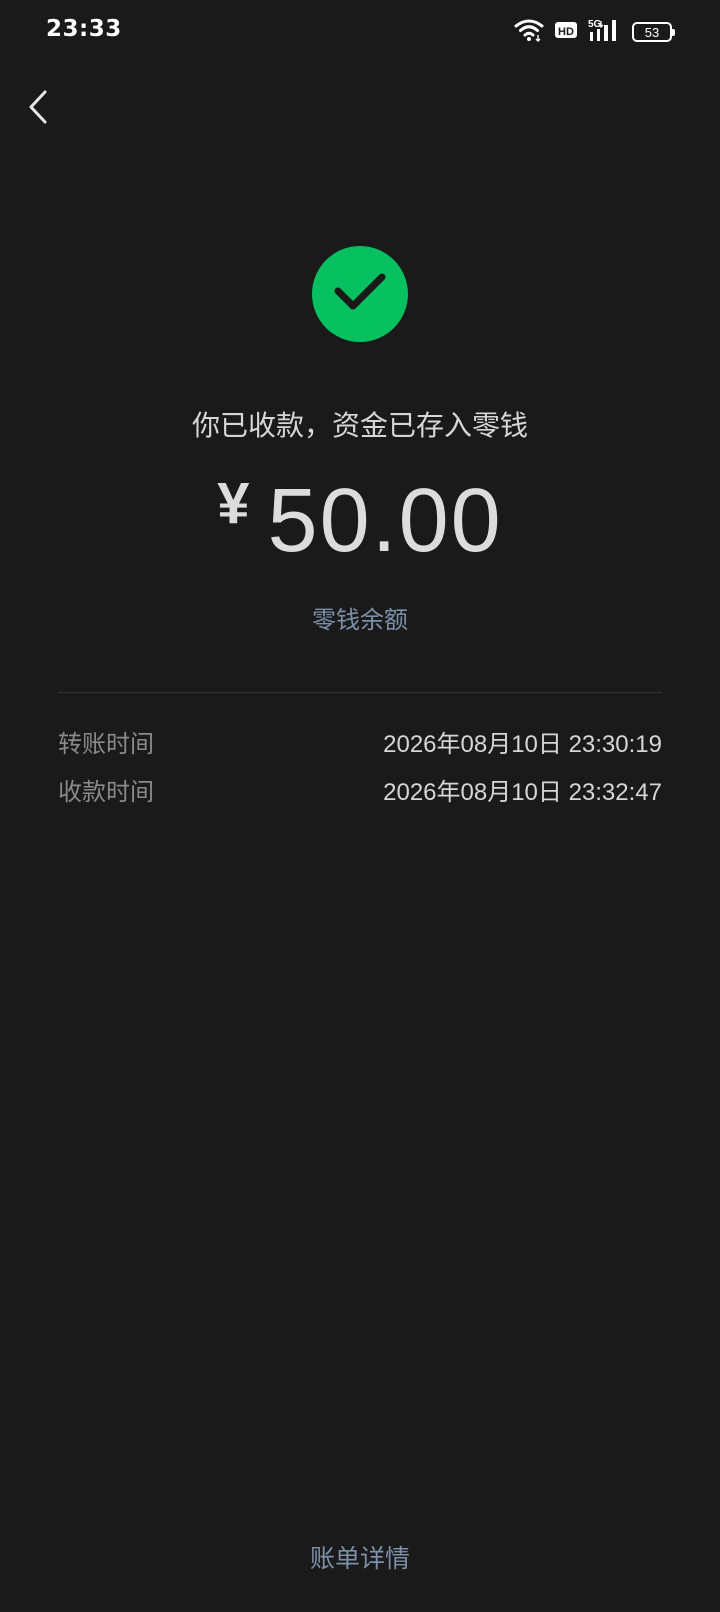 This screenshot has height=1612, width=720. I want to click on status-bar: 23:33 HD 5G 53, so click(360, 32).